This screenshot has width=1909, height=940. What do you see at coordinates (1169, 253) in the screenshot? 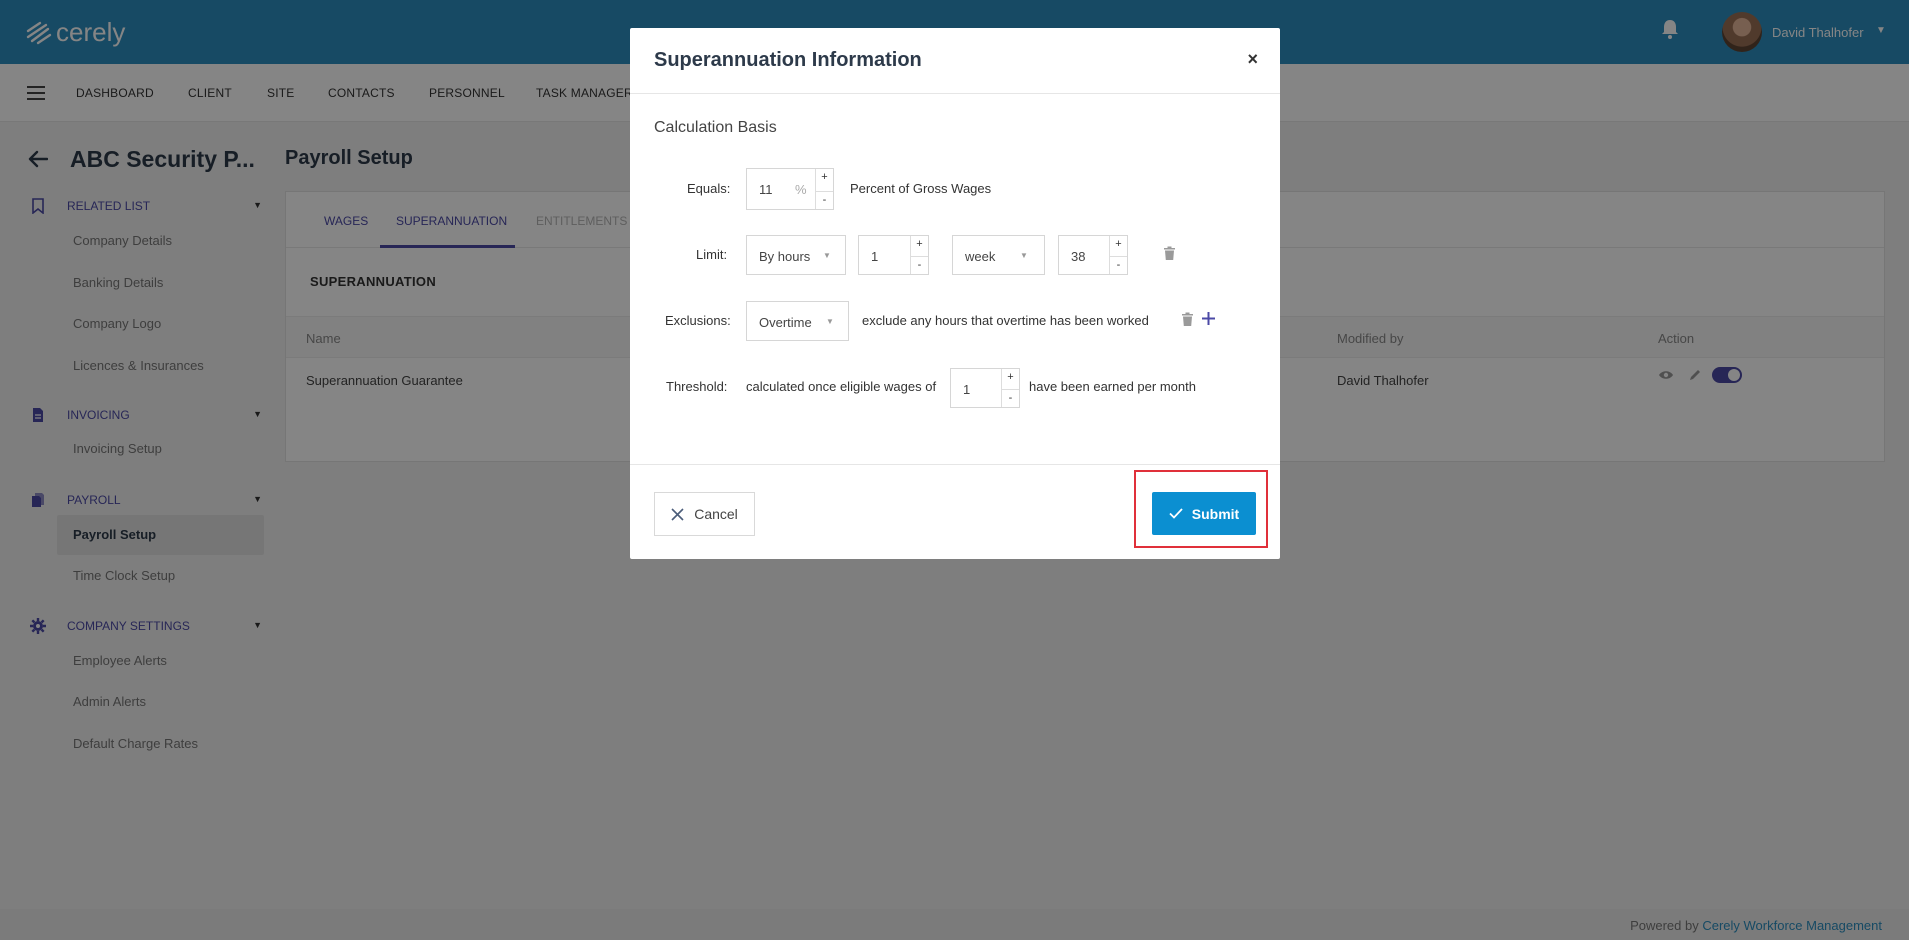
I see `delete-limit-trash-icon` at bounding box center [1169, 253].